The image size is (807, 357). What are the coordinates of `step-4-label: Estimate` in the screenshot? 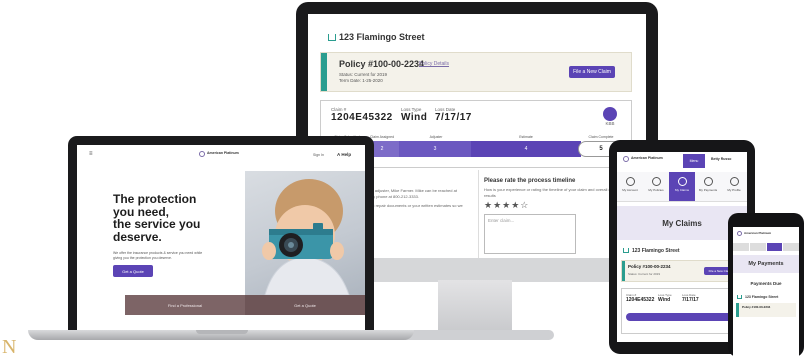 It's located at (526, 137).